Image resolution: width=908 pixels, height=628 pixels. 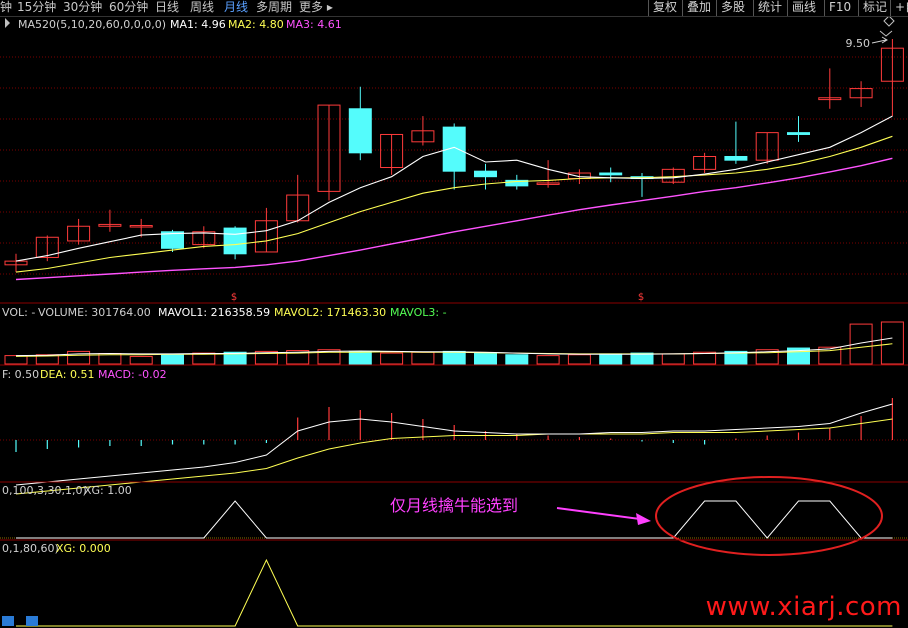 What do you see at coordinates (236, 8) in the screenshot?
I see `period-tab-6: 月线` at bounding box center [236, 8].